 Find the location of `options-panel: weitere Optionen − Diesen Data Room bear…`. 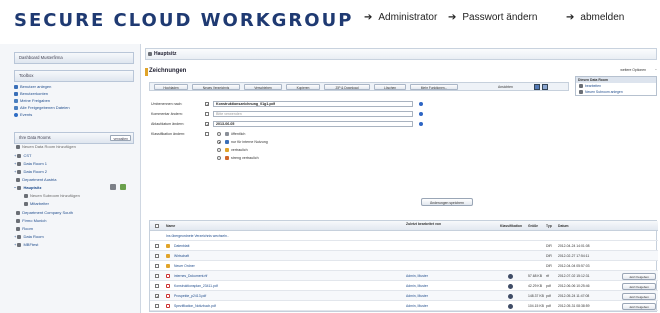

options-panel: weitere Optionen − Diesen Data Room bear… is located at coordinates (616, 88).